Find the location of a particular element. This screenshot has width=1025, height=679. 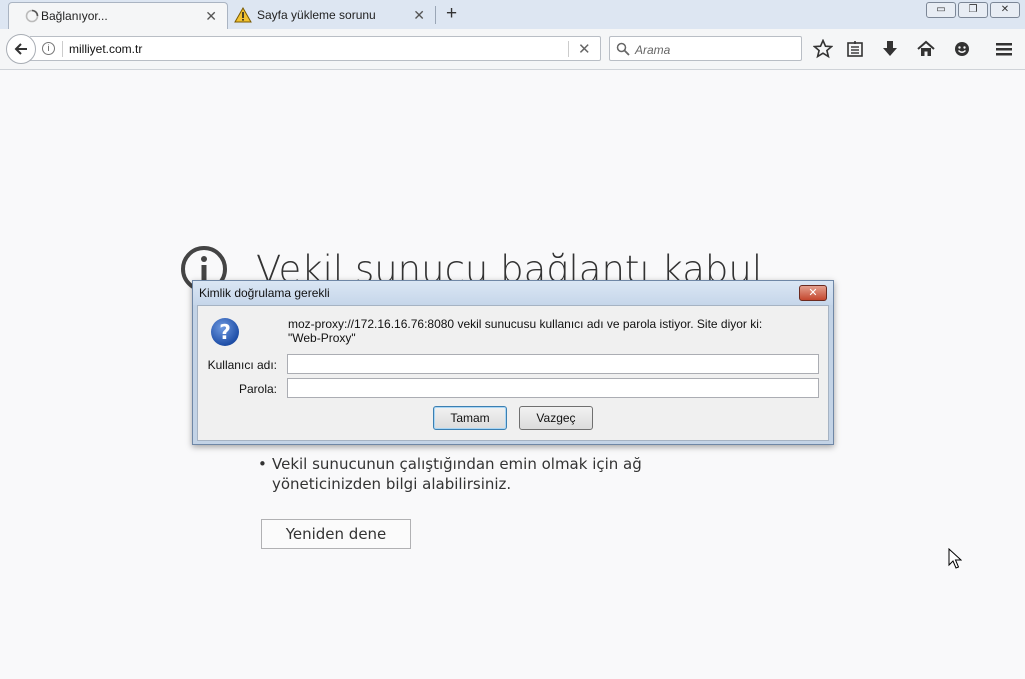

chat-icon is located at coordinates (962, 49).